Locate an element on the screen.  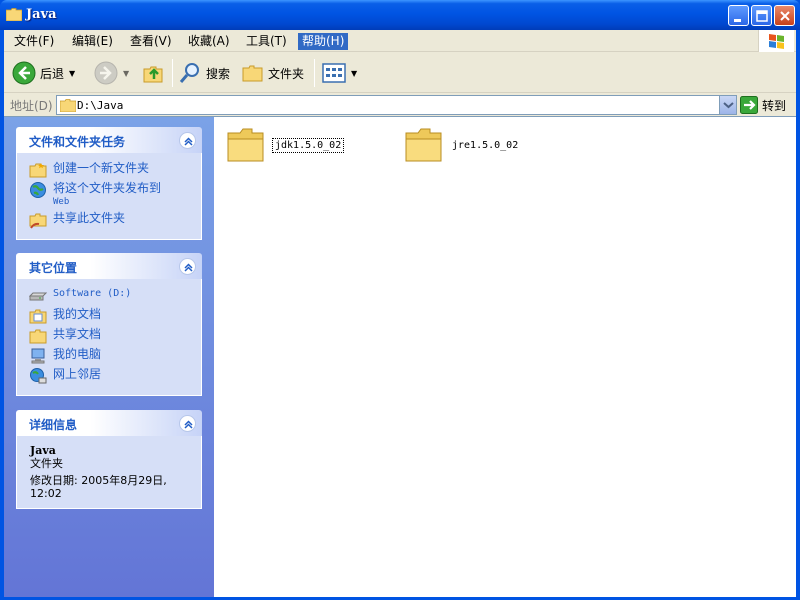
task-sublabel: Web is located at coordinates (61, 202).